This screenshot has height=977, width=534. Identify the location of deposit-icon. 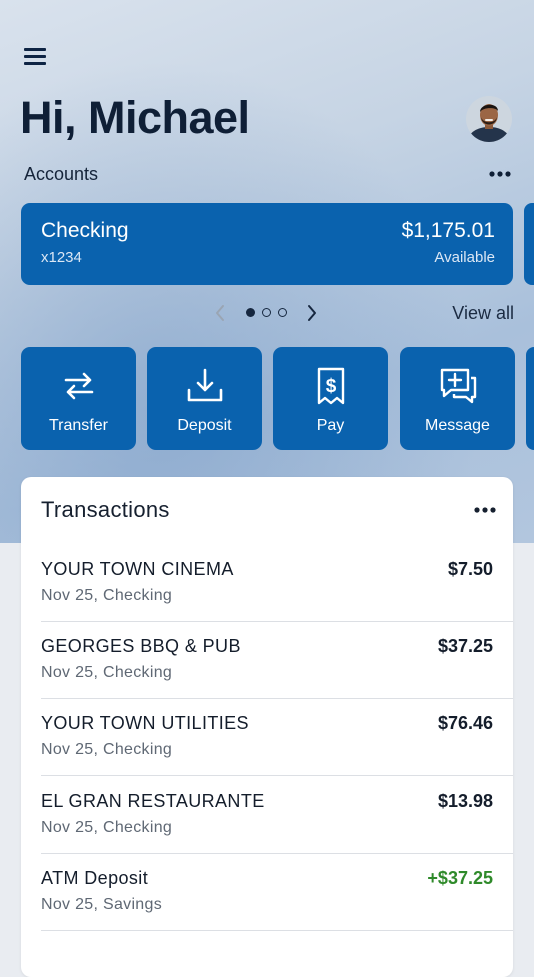
(204, 385).